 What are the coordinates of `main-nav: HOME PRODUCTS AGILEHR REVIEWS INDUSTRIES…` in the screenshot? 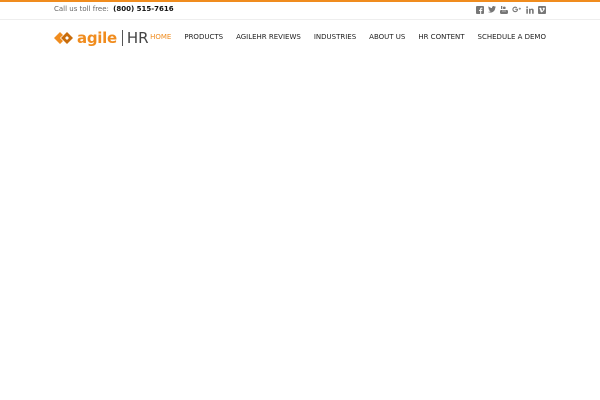 It's located at (348, 37).